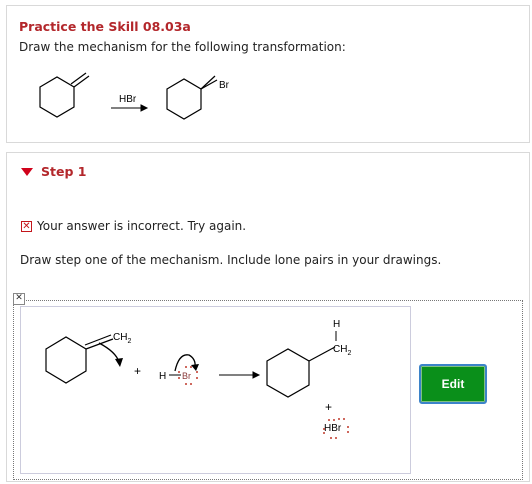 The image size is (532, 484). What do you see at coordinates (130, 108) in the screenshot?
I see `reaction-arrow` at bounding box center [130, 108].